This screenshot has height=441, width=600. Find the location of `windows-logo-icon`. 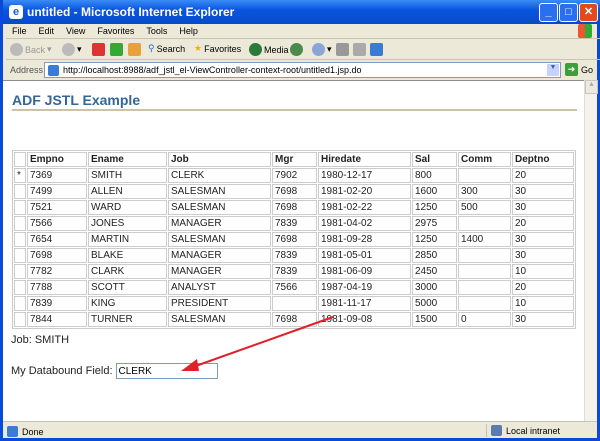

windows-logo-icon is located at coordinates (585, 31).